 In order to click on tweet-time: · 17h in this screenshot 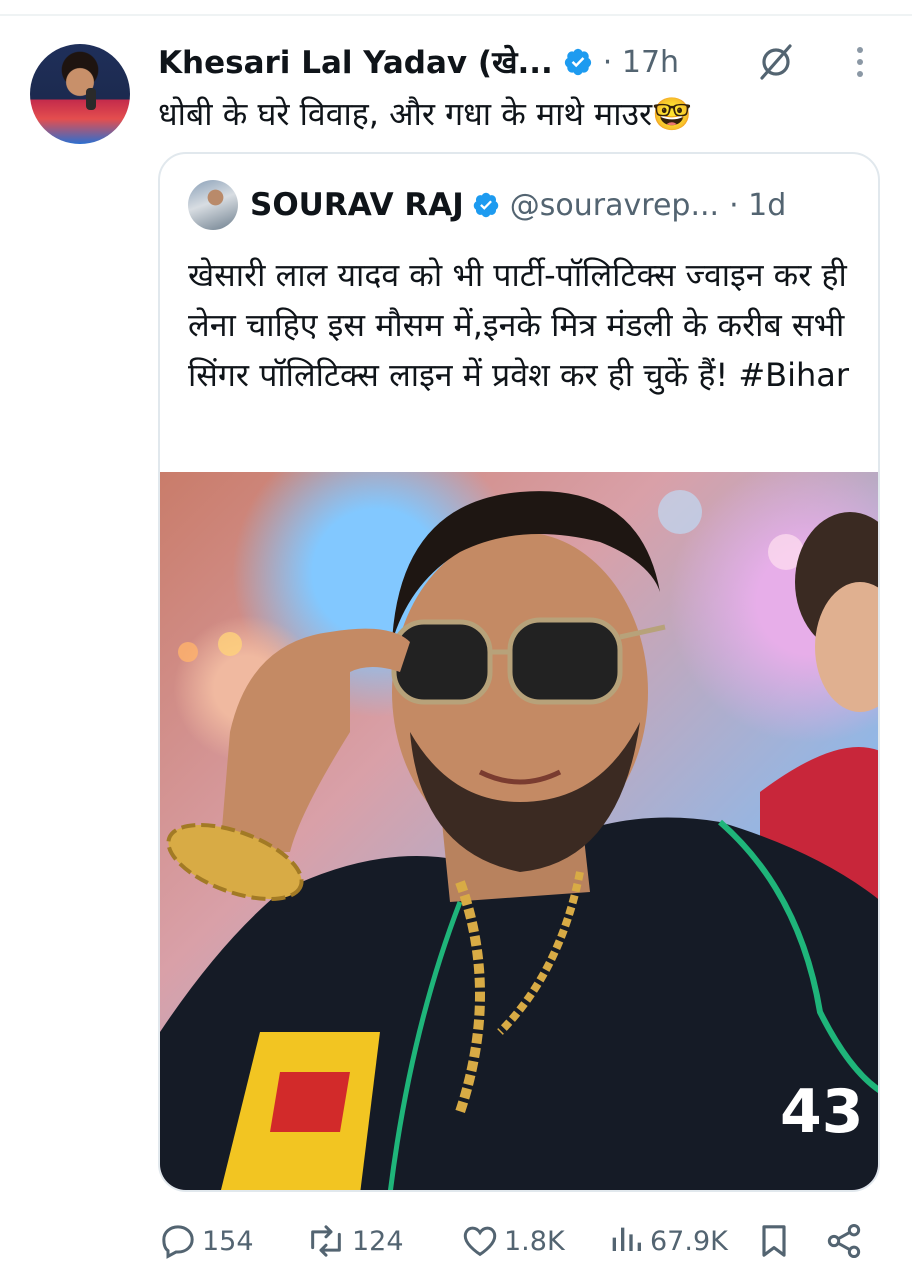, I will do `click(641, 62)`.